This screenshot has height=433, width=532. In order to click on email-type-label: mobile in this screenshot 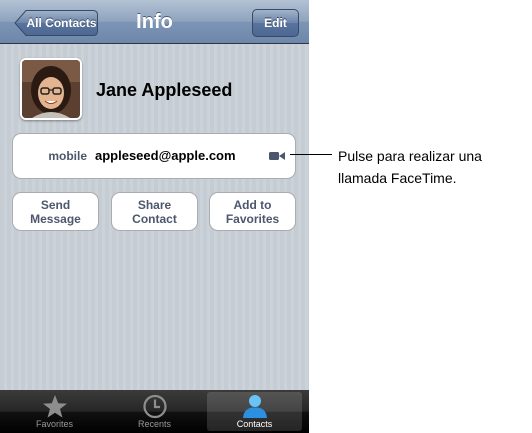, I will do `click(67, 156)`.